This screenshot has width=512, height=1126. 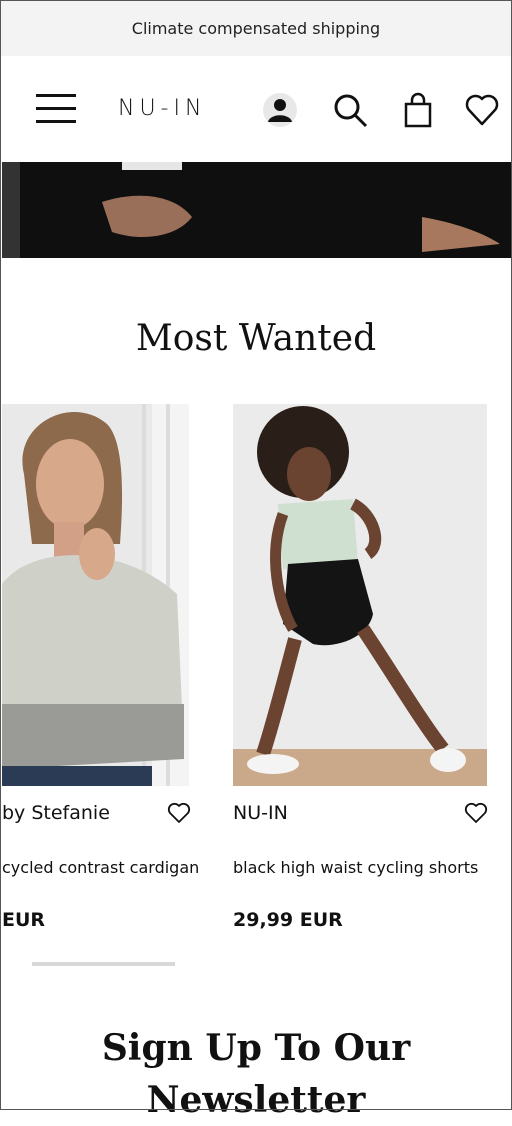 I want to click on promo-text: Climate compensated shipping, so click(x=256, y=28).